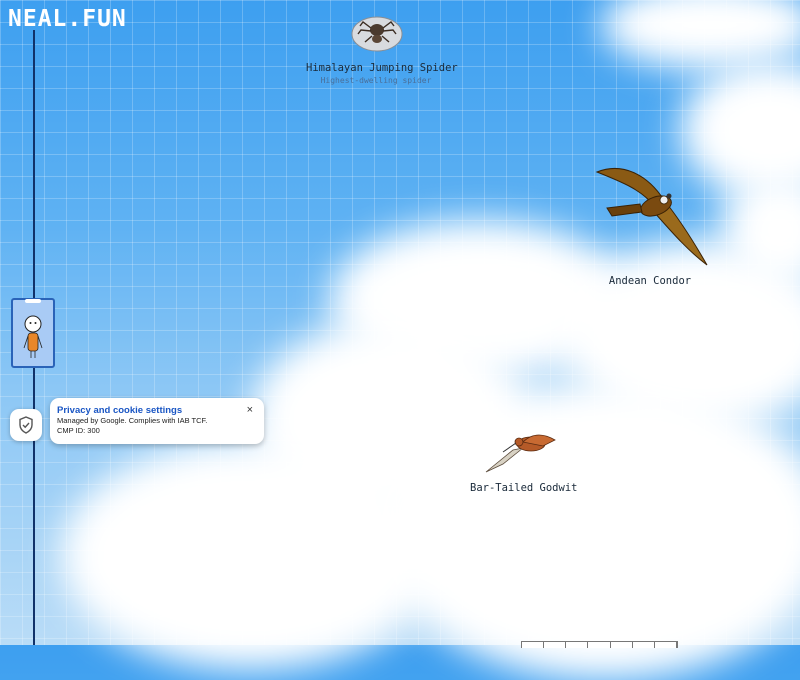 The height and width of the screenshot is (680, 800). I want to click on site-logo: NEAL.FUN, so click(67, 19).